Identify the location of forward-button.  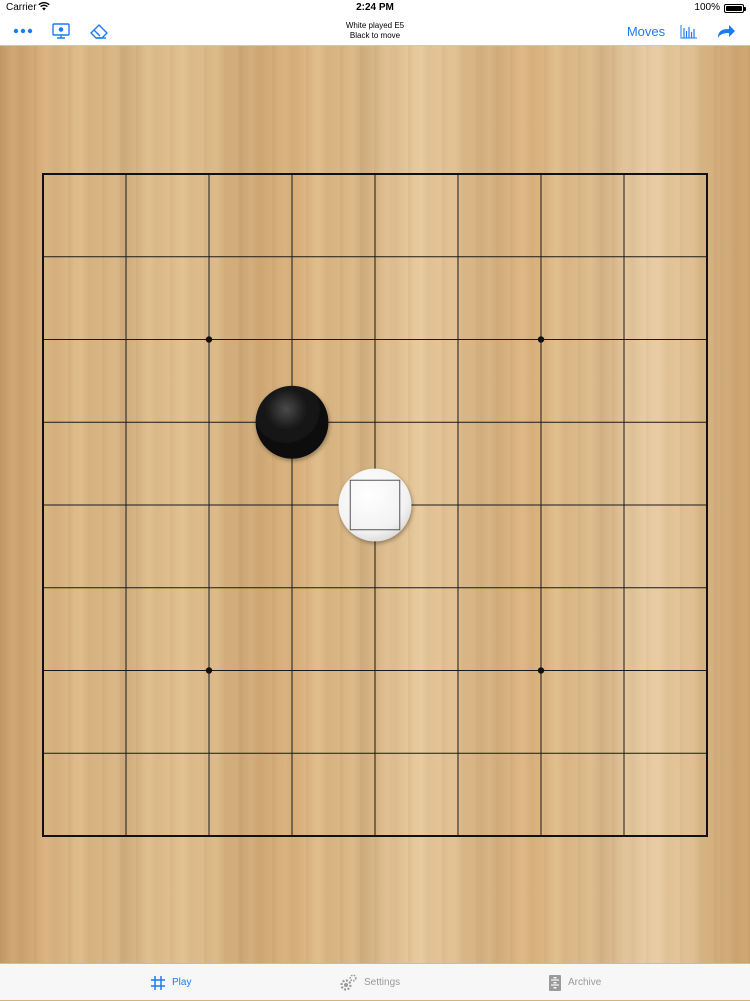
(726, 31).